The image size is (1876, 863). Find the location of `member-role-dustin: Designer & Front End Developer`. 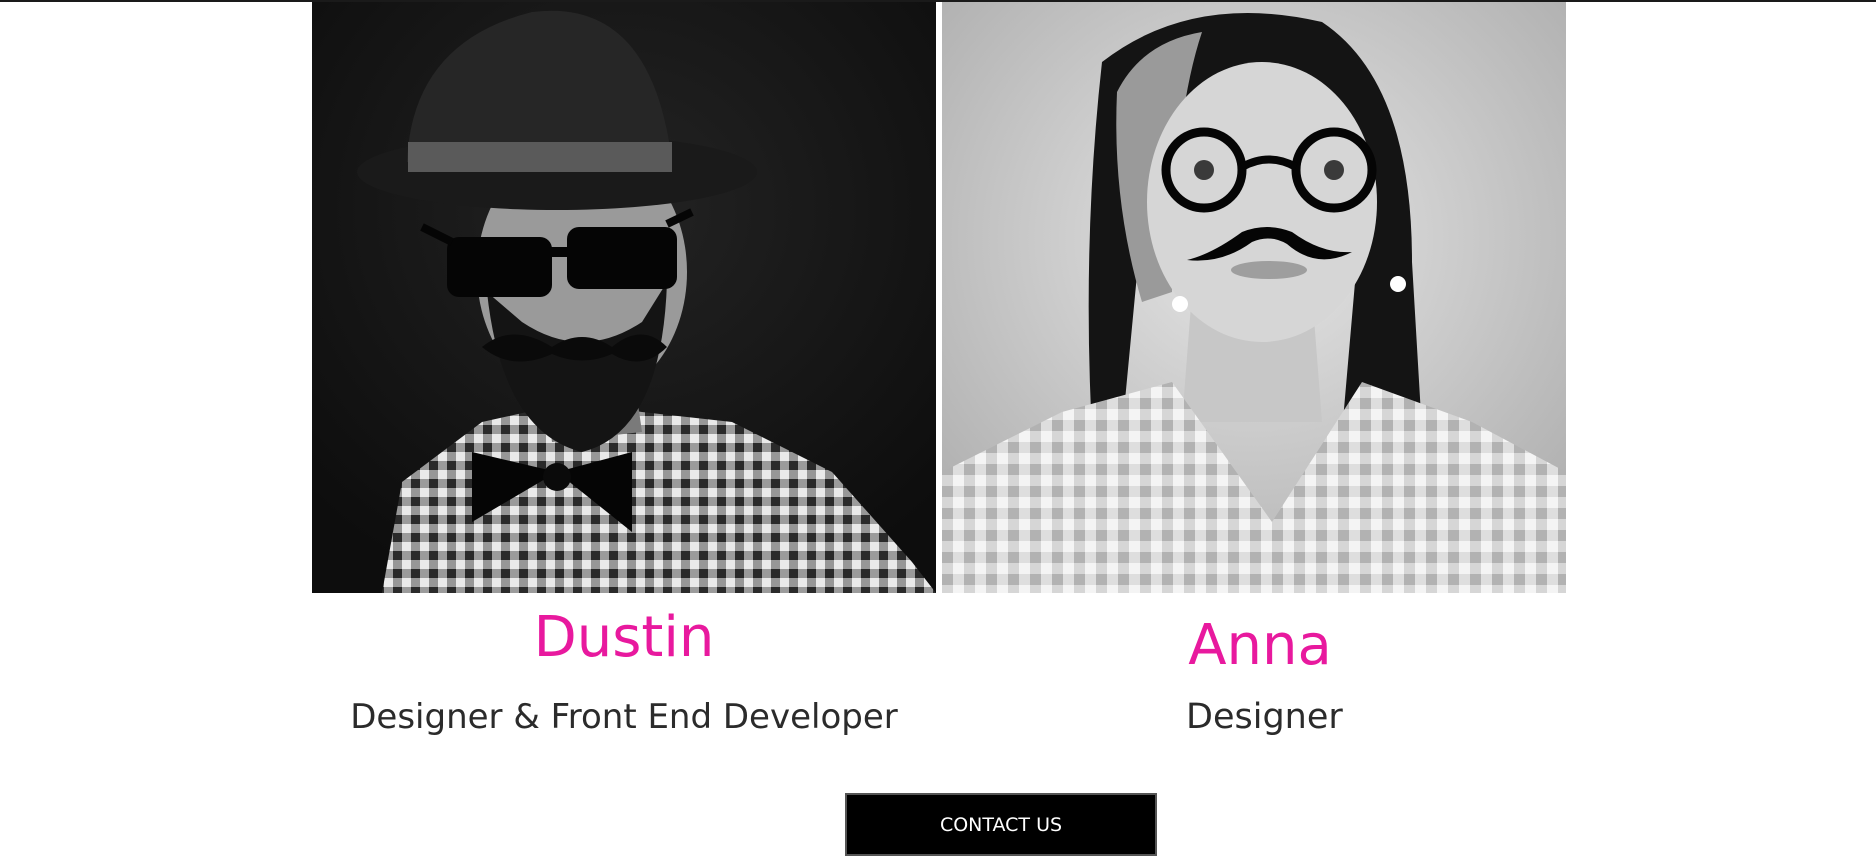

member-role-dustin: Designer & Front End Developer is located at coordinates (624, 717).